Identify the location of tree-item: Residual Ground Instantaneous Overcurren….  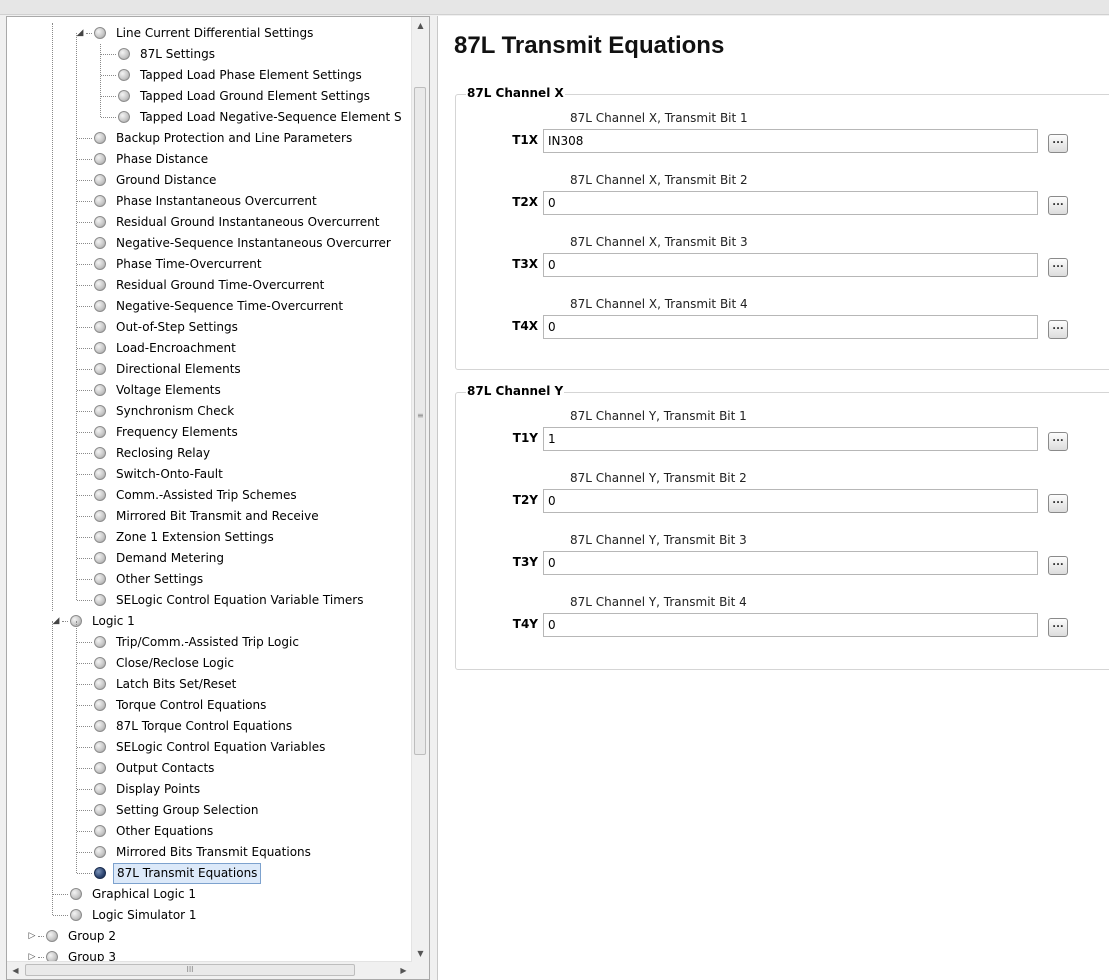
(209, 222).